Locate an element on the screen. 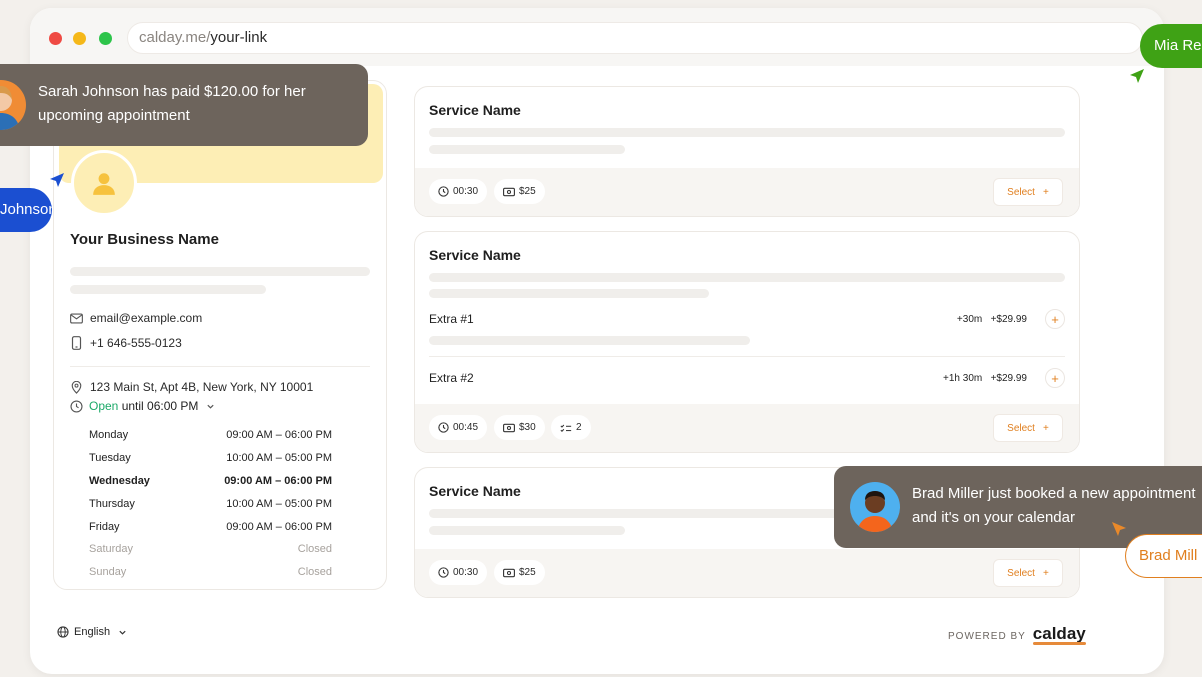 The image size is (1202, 677). avatar-brad is located at coordinates (875, 507).